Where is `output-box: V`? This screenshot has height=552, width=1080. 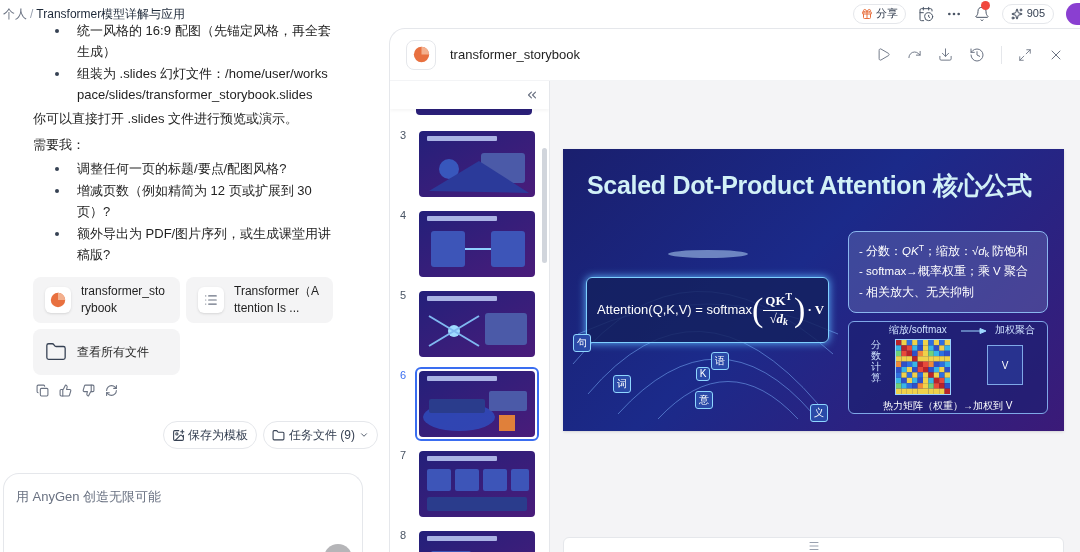
output-box: V is located at coordinates (1005, 365).